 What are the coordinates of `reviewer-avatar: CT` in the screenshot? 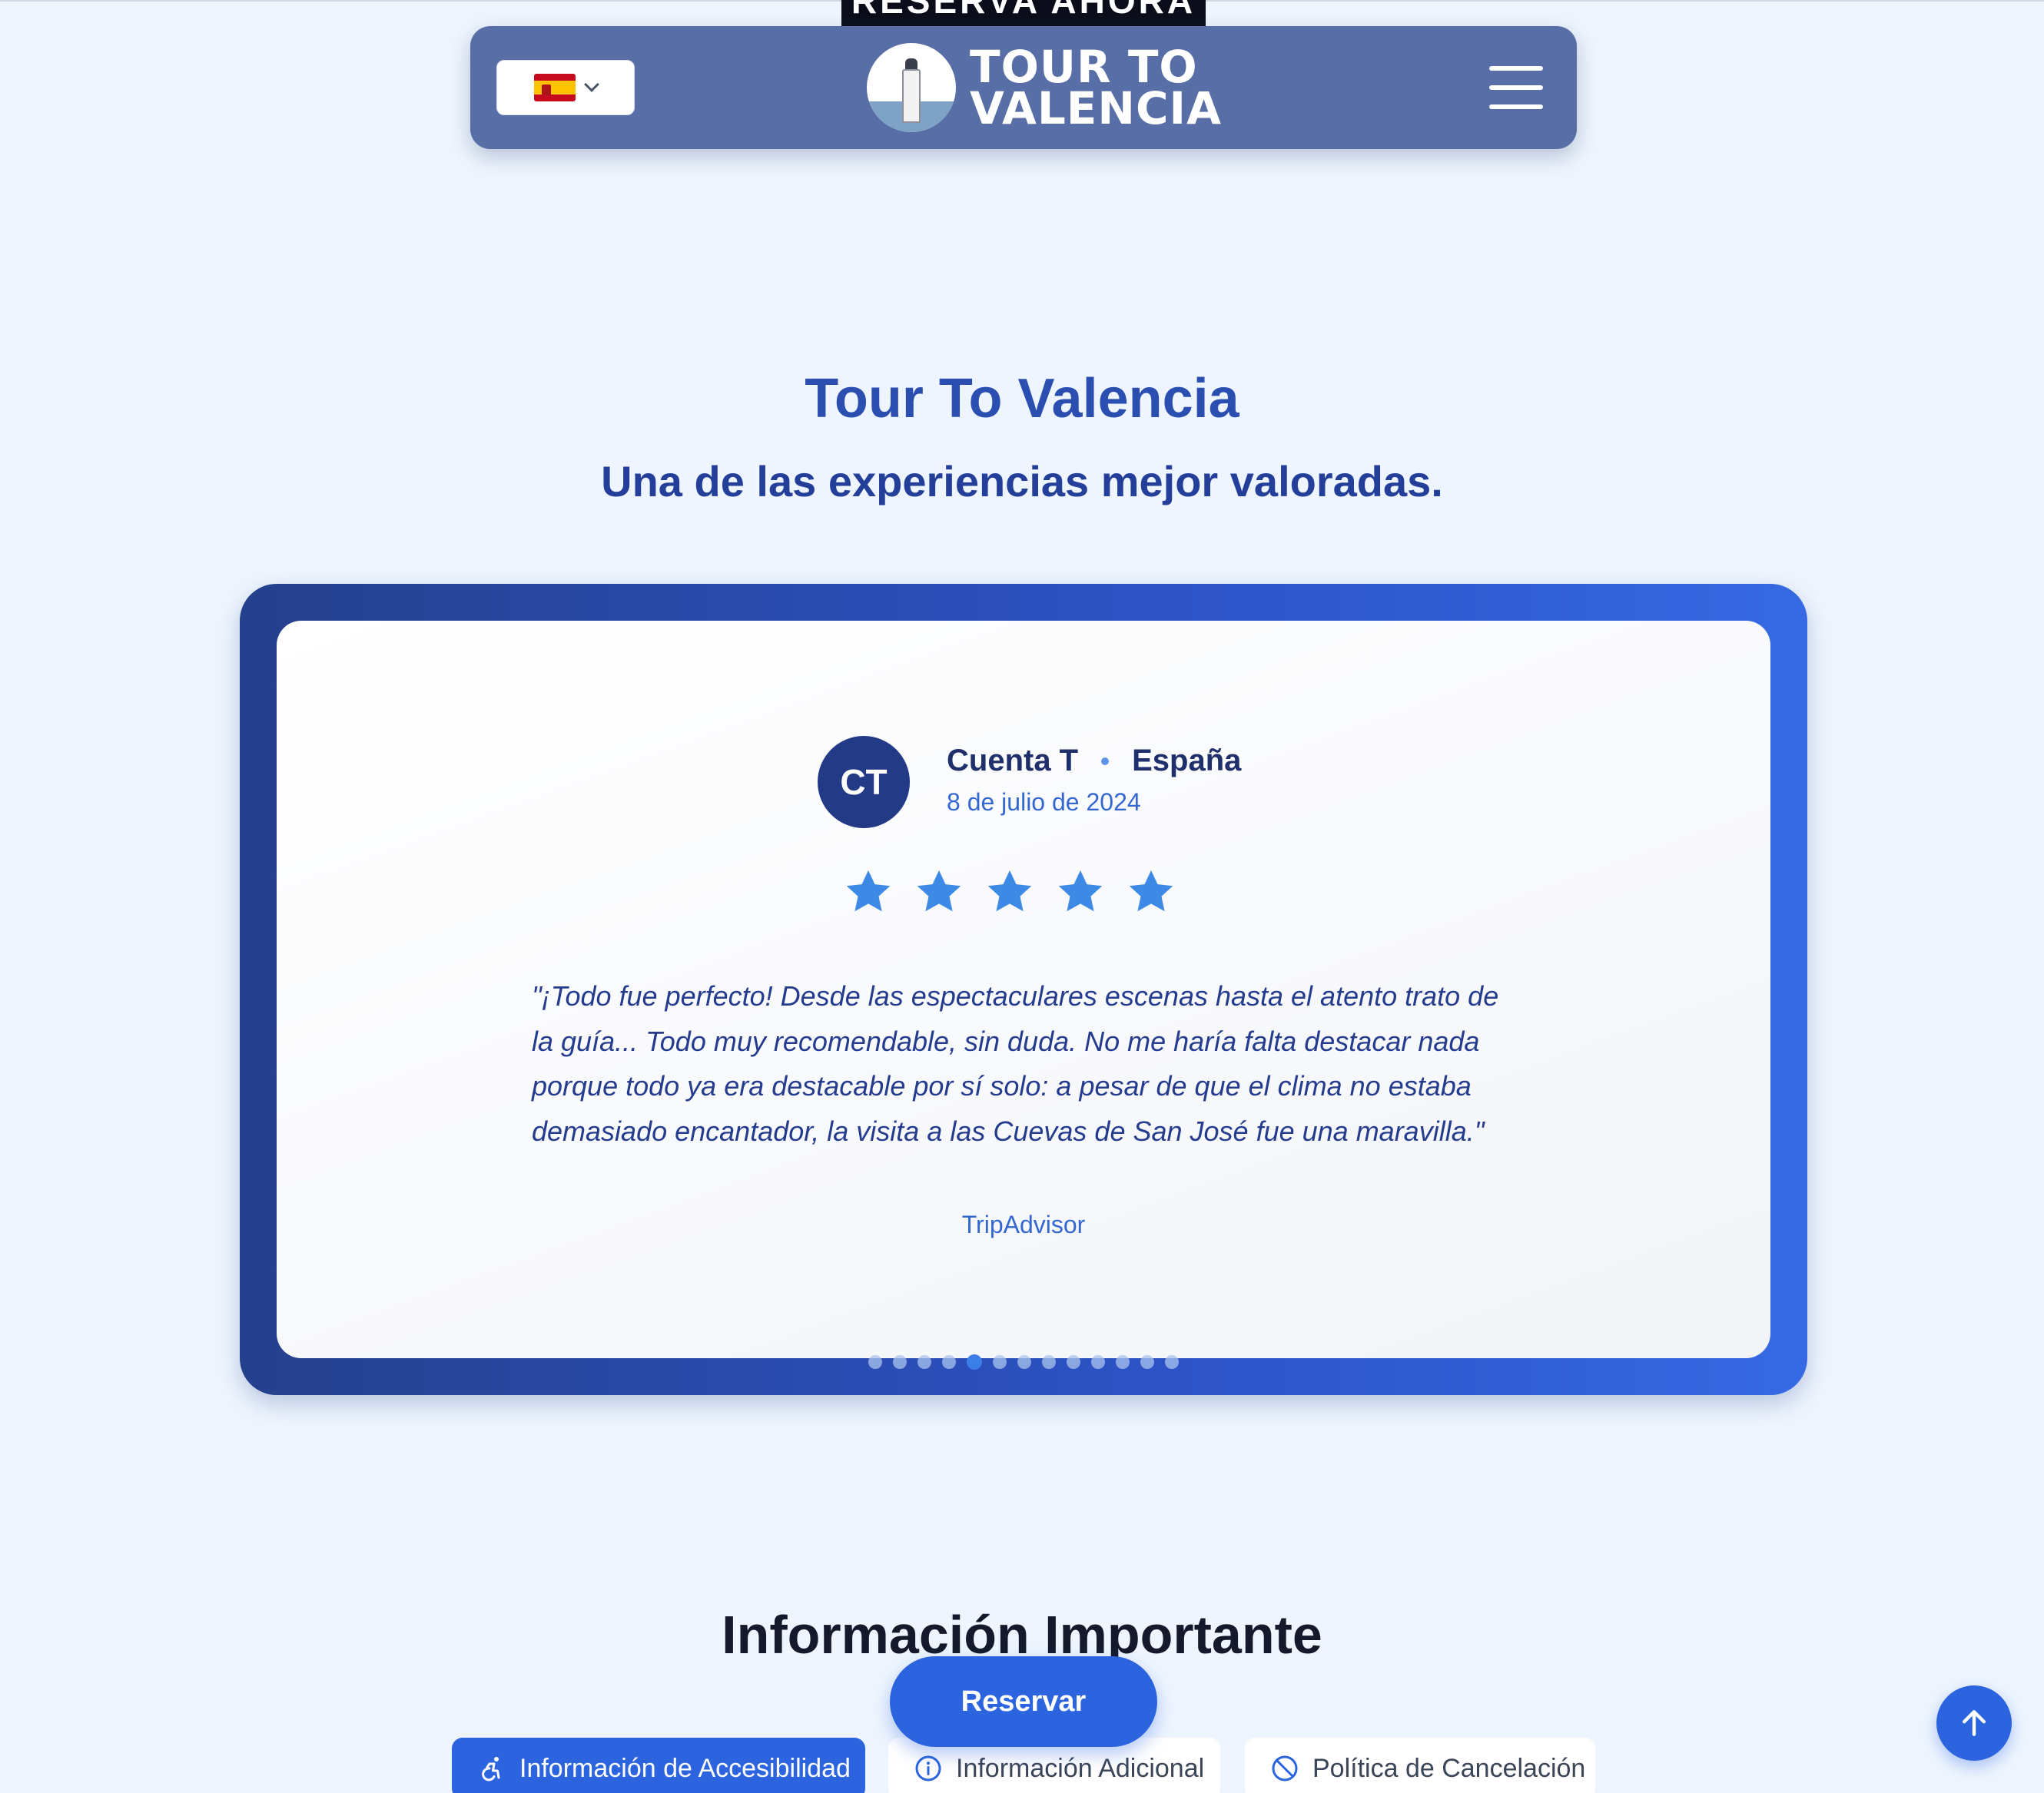 It's located at (864, 782).